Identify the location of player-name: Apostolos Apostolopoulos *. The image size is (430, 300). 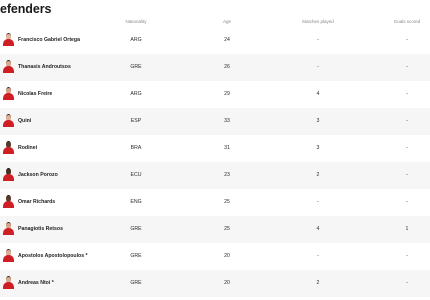
(53, 256).